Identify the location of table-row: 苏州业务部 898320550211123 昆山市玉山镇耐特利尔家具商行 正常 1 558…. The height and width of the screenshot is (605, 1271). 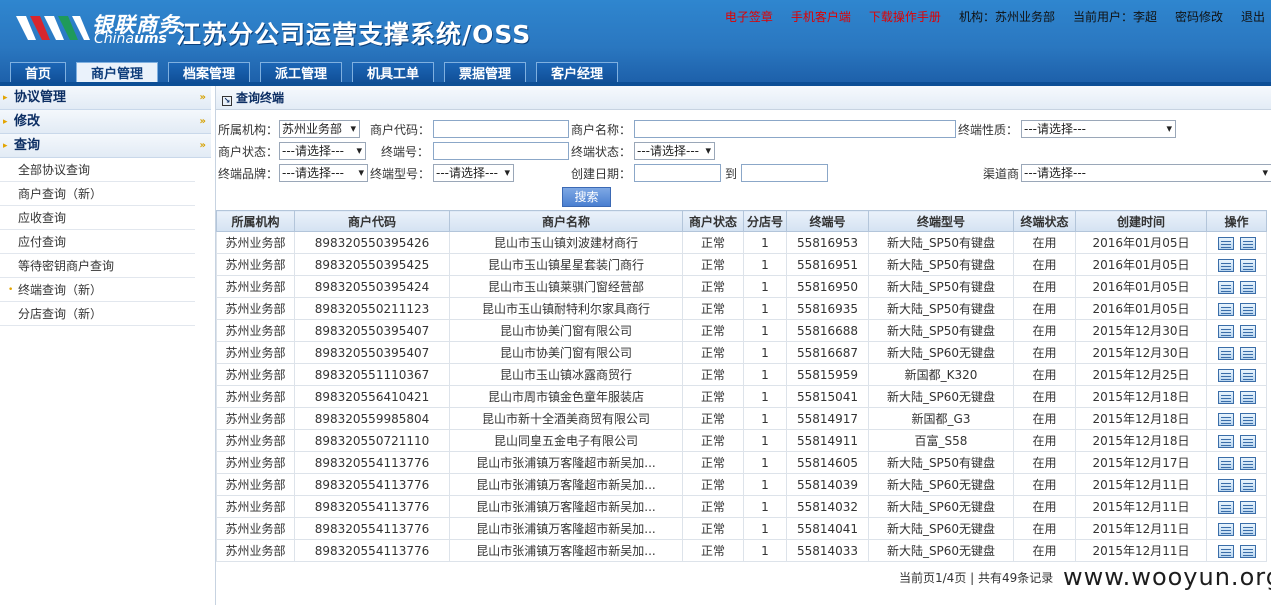
(741, 308).